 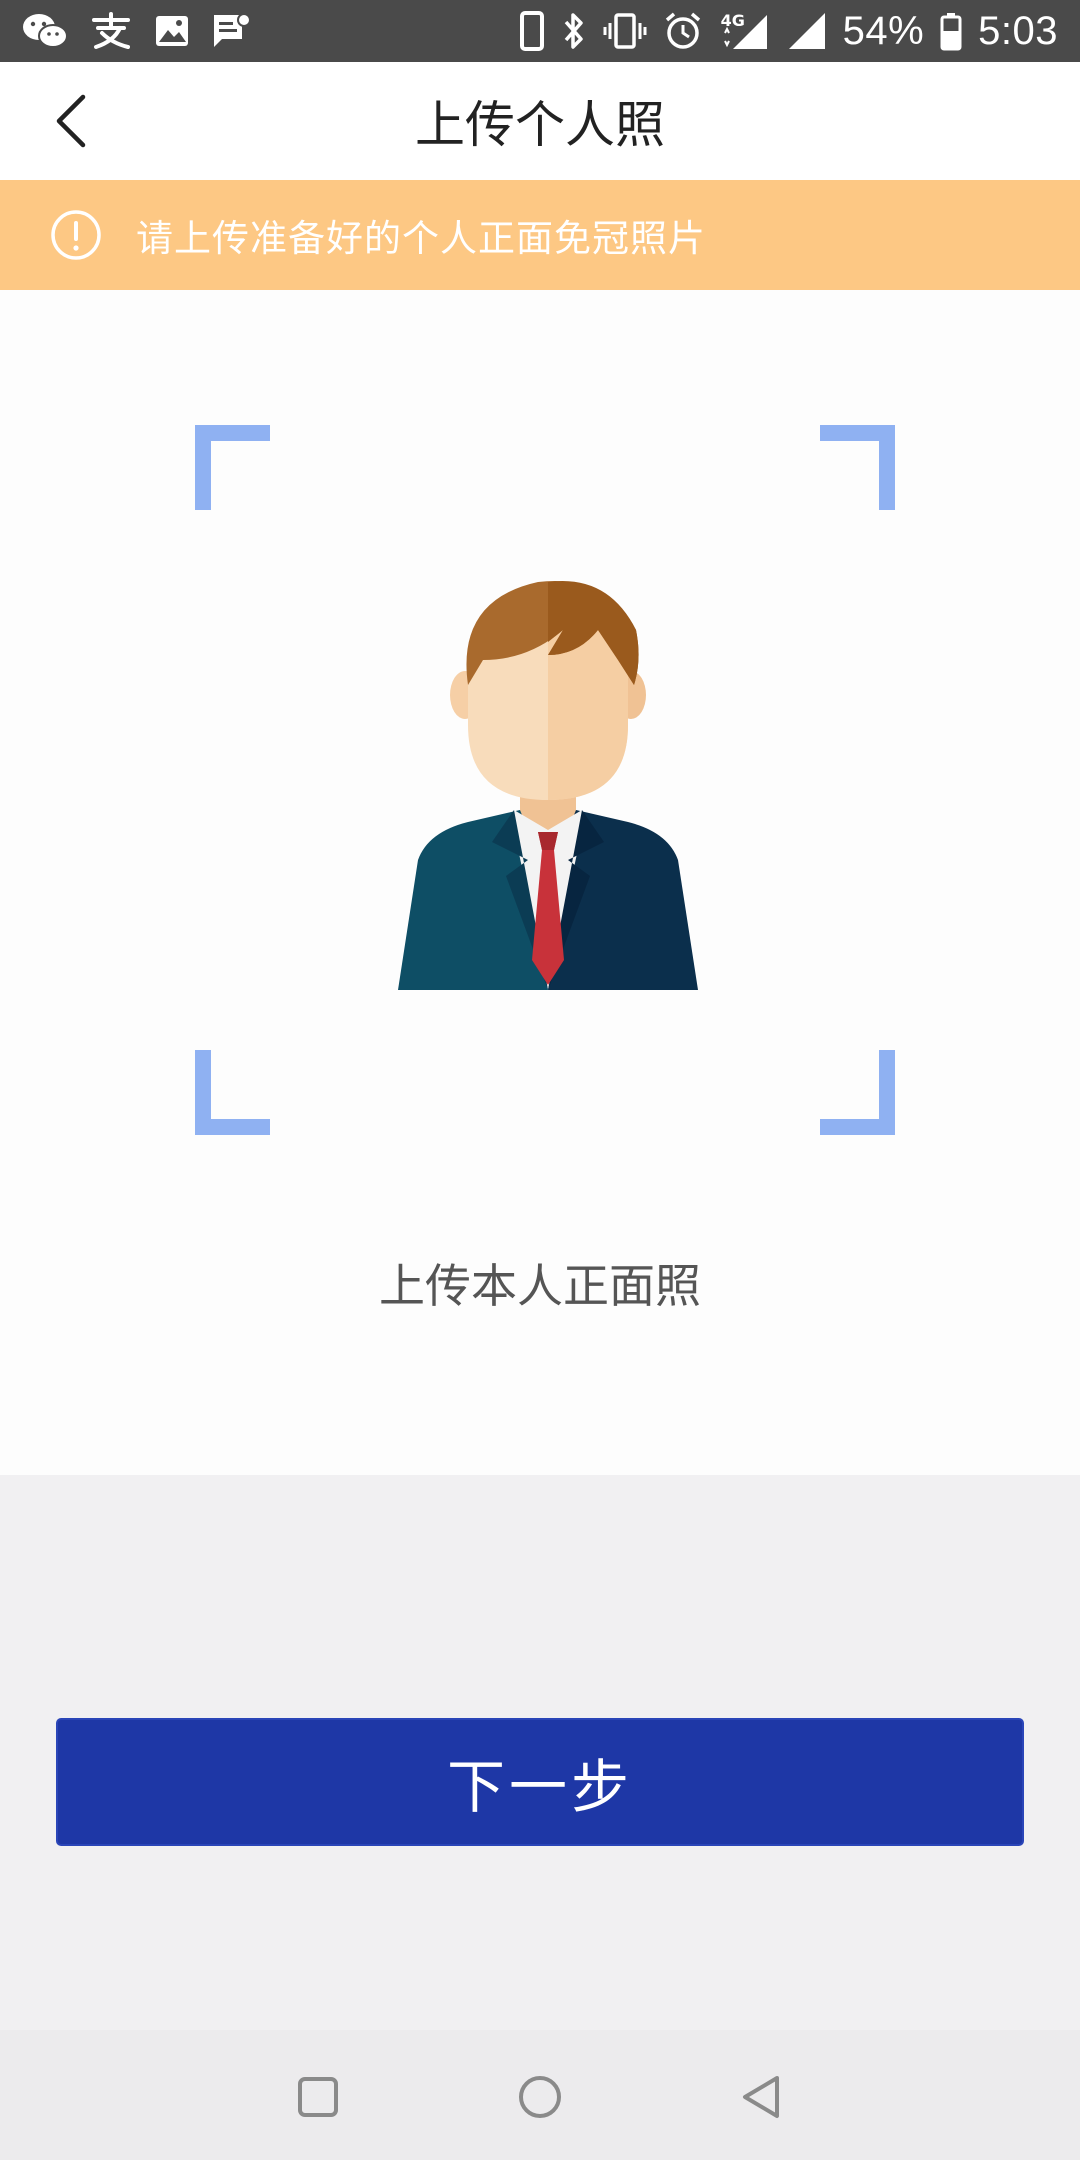 I want to click on signal-4g-icon: 4G, so click(x=745, y=31).